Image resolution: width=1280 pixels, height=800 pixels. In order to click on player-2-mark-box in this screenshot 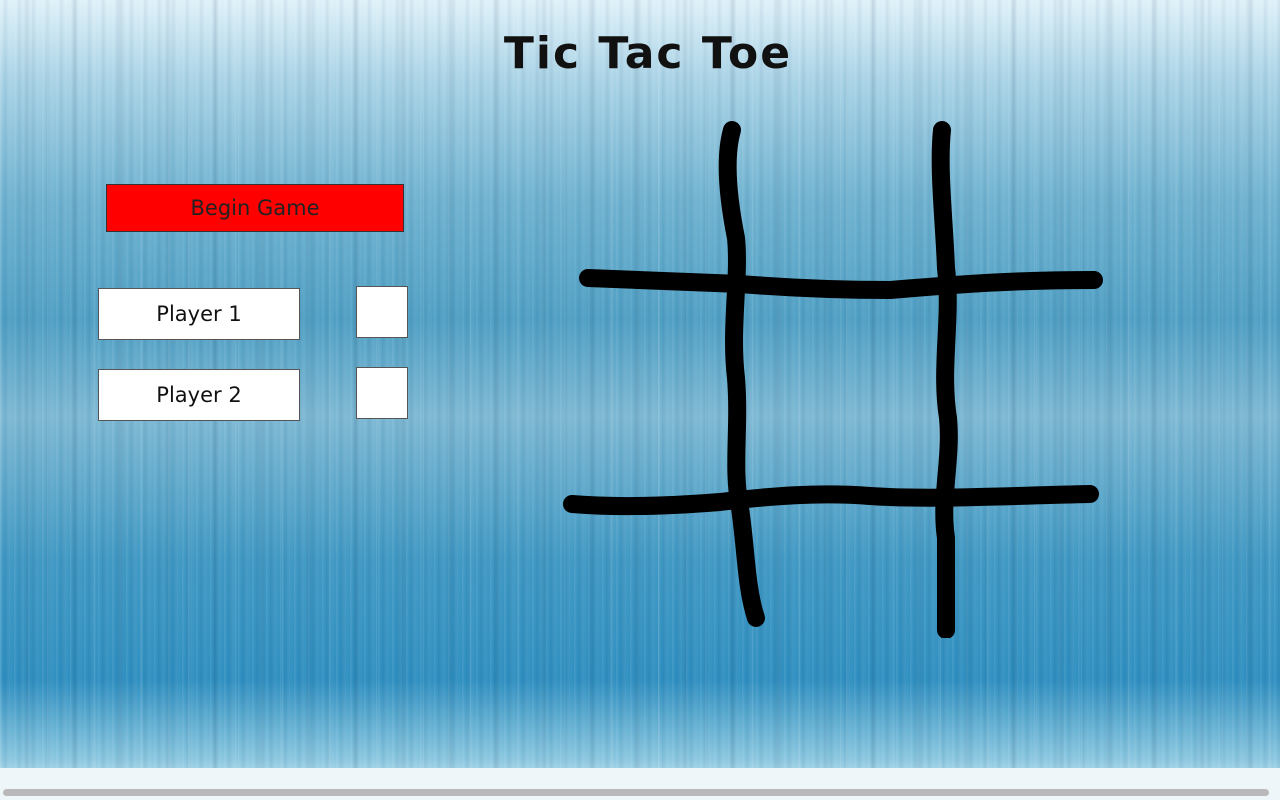, I will do `click(382, 393)`.